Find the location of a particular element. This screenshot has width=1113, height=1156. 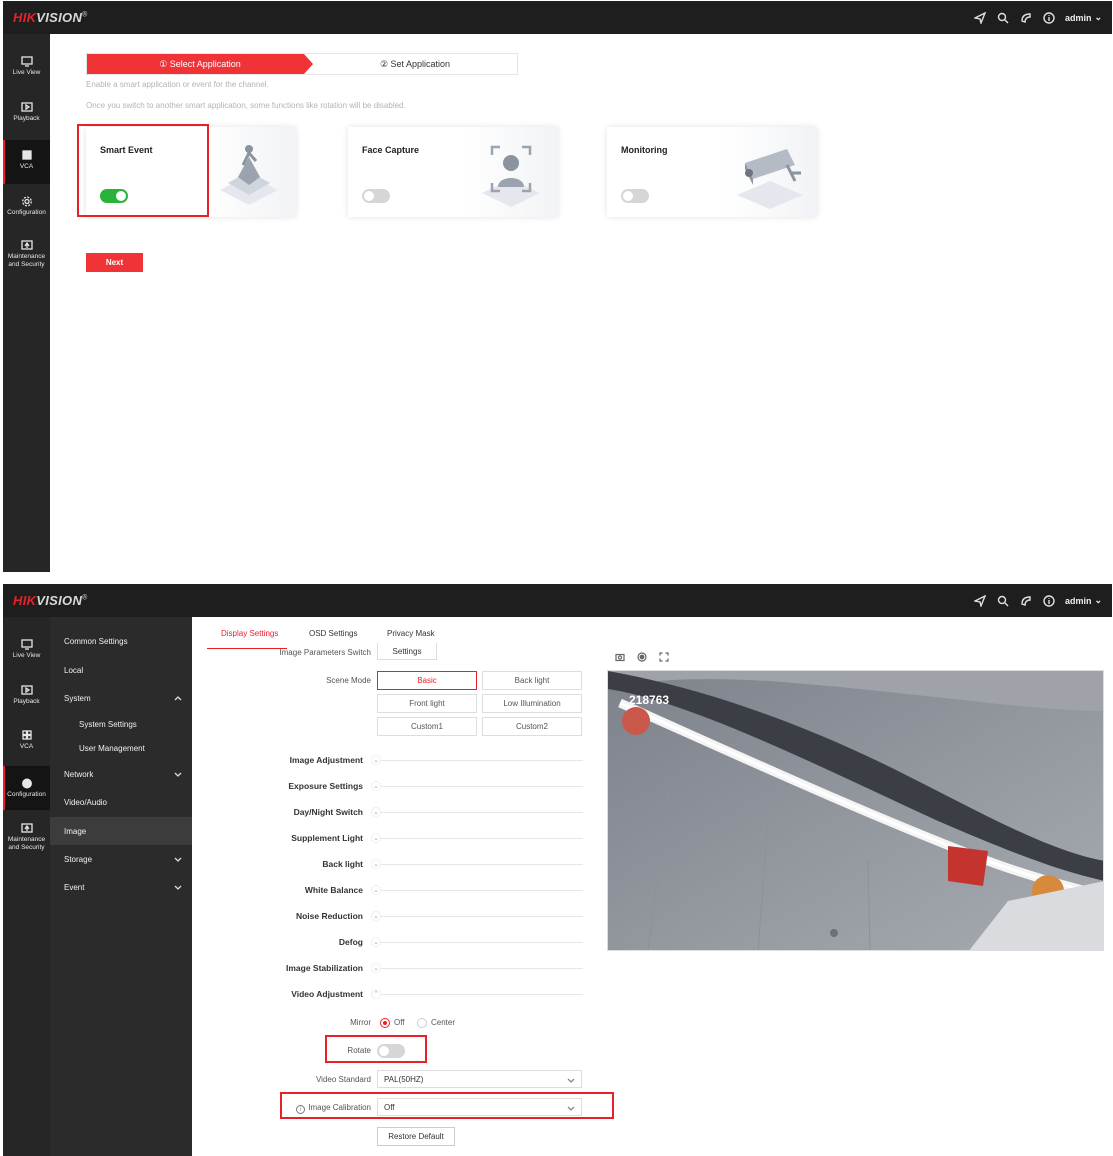

tab-privacy-mask: Privacy Mask is located at coordinates (411, 633).